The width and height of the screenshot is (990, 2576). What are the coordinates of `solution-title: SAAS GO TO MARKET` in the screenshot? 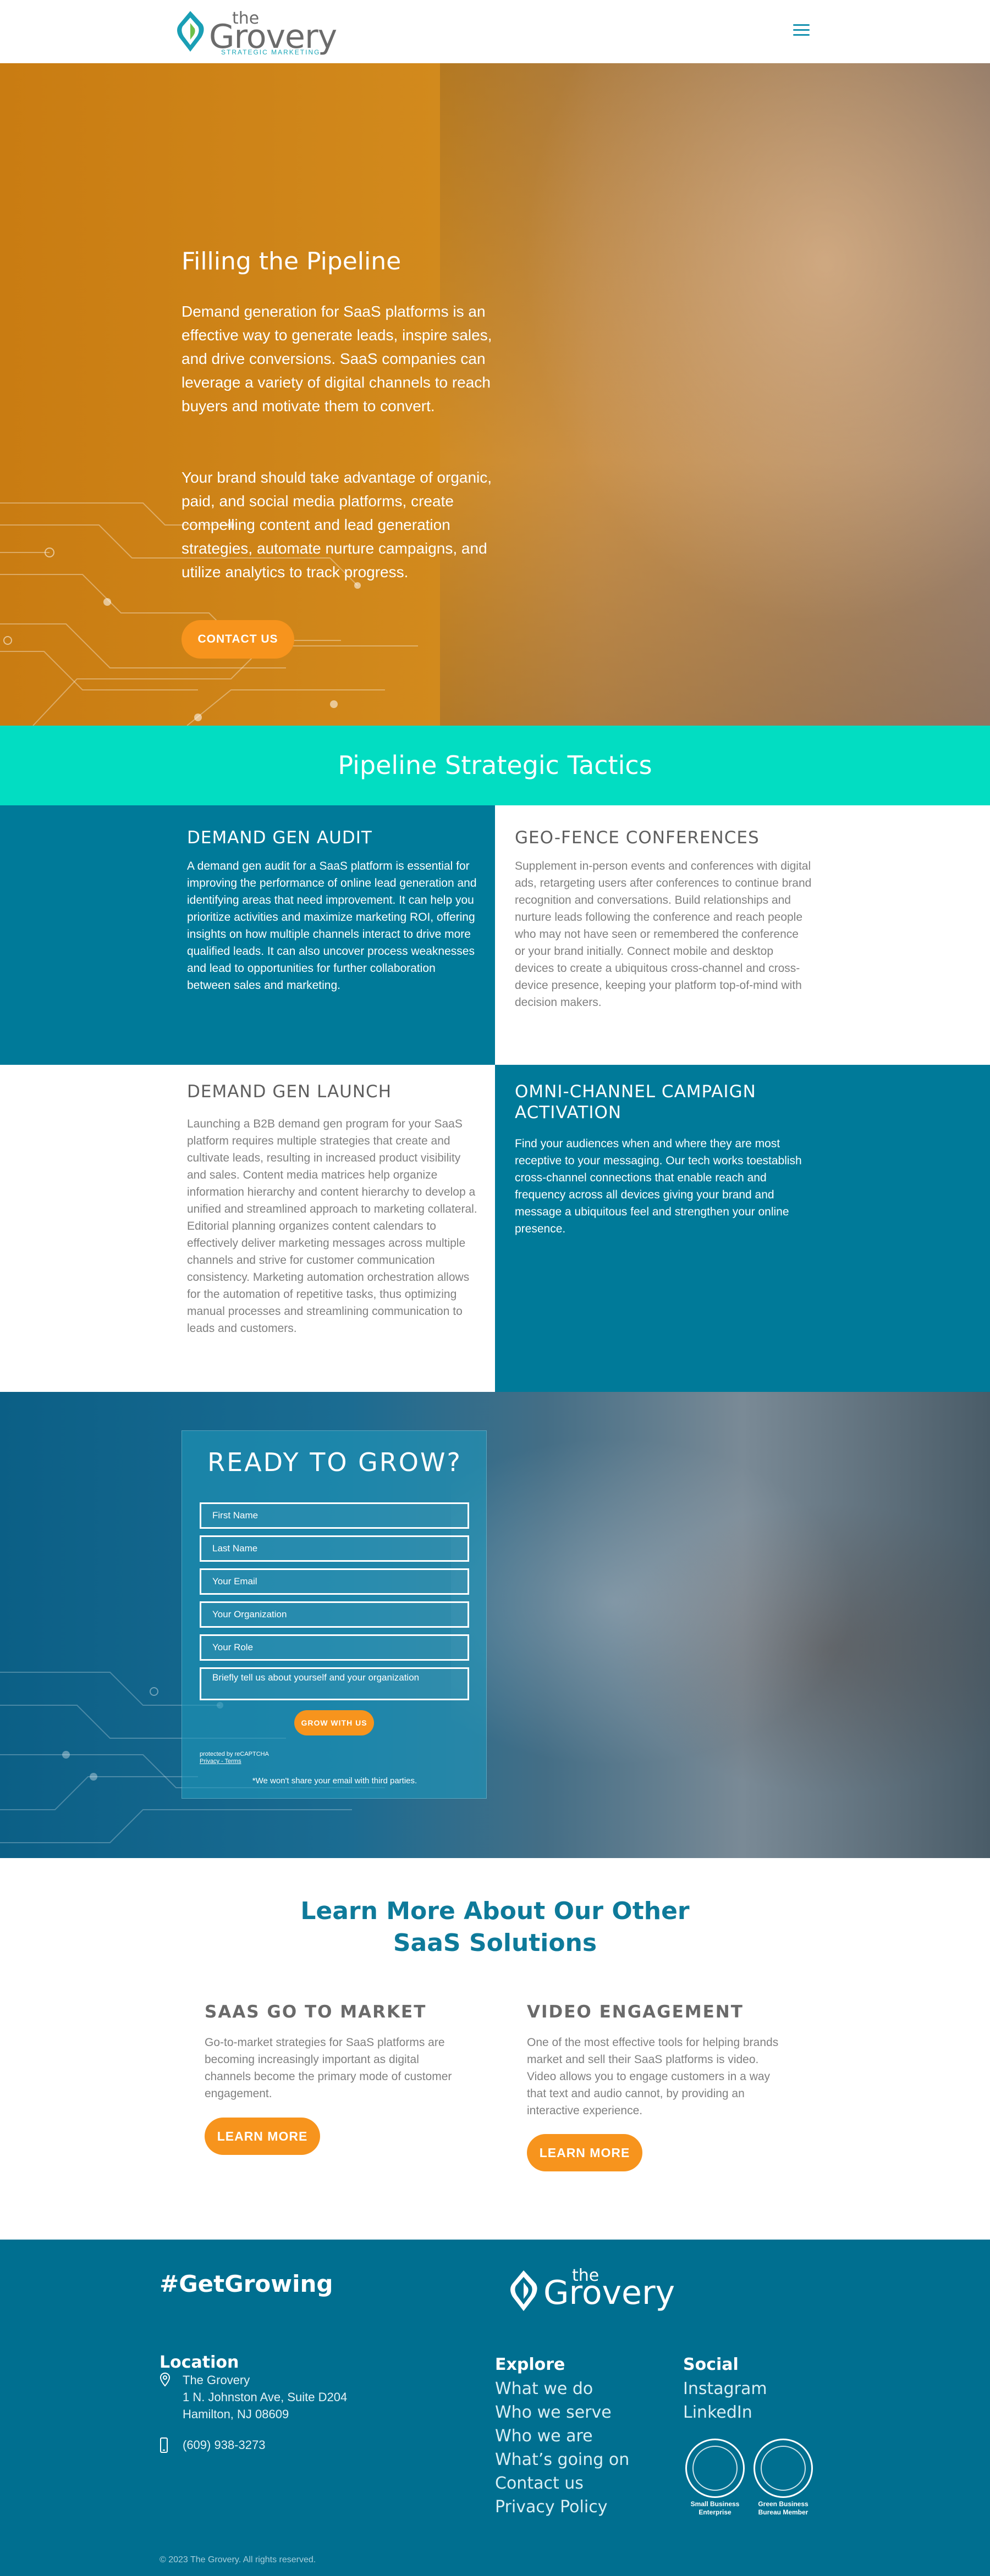 It's located at (316, 2012).